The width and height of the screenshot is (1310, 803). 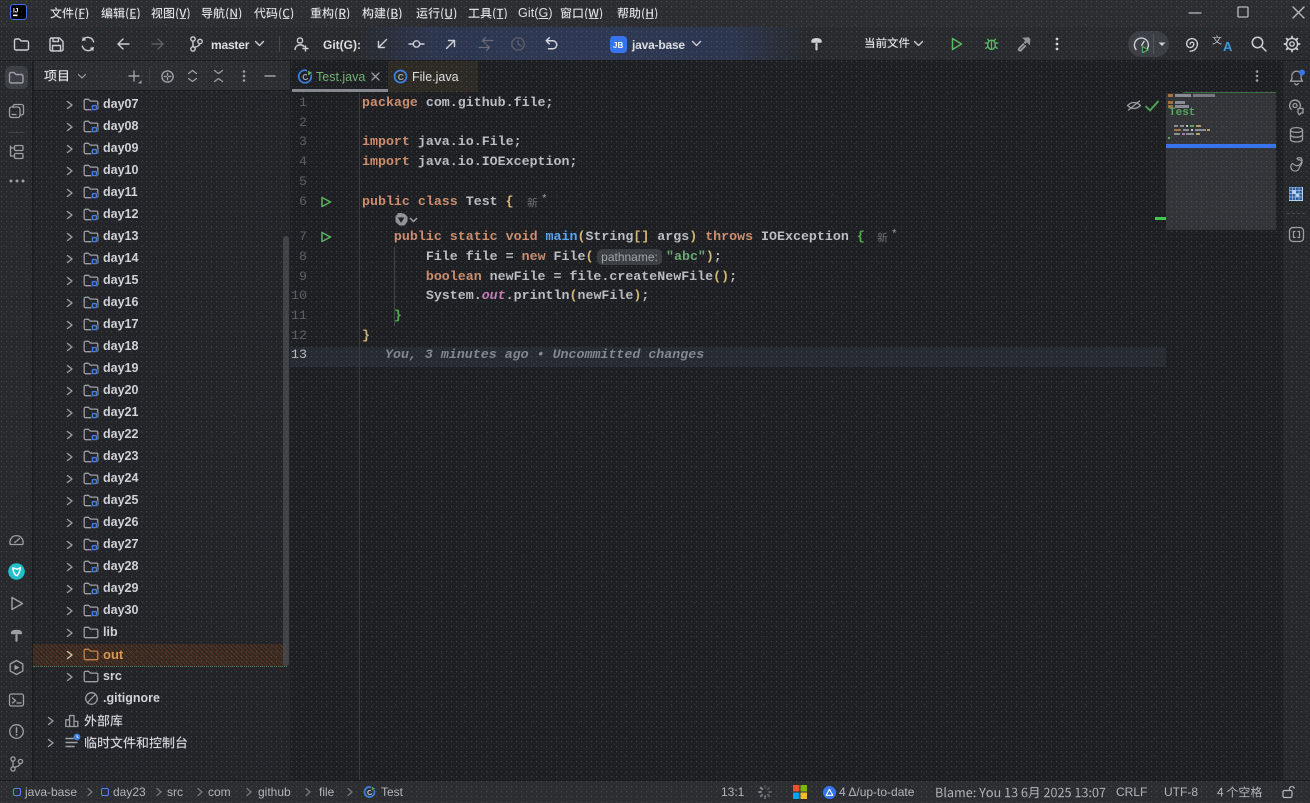 I want to click on svg-text: C, so click(x=401, y=77).